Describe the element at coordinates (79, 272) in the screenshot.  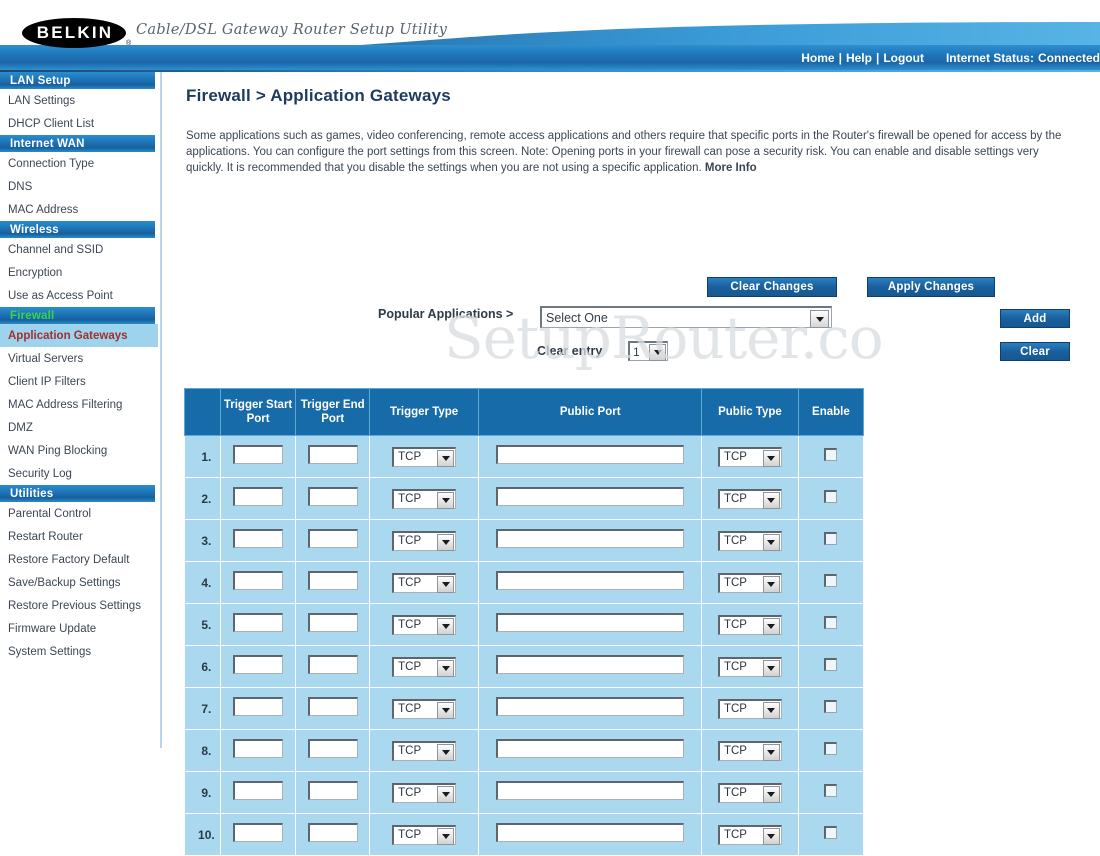
I see `sidebar-item-encryption: Encryption` at that location.